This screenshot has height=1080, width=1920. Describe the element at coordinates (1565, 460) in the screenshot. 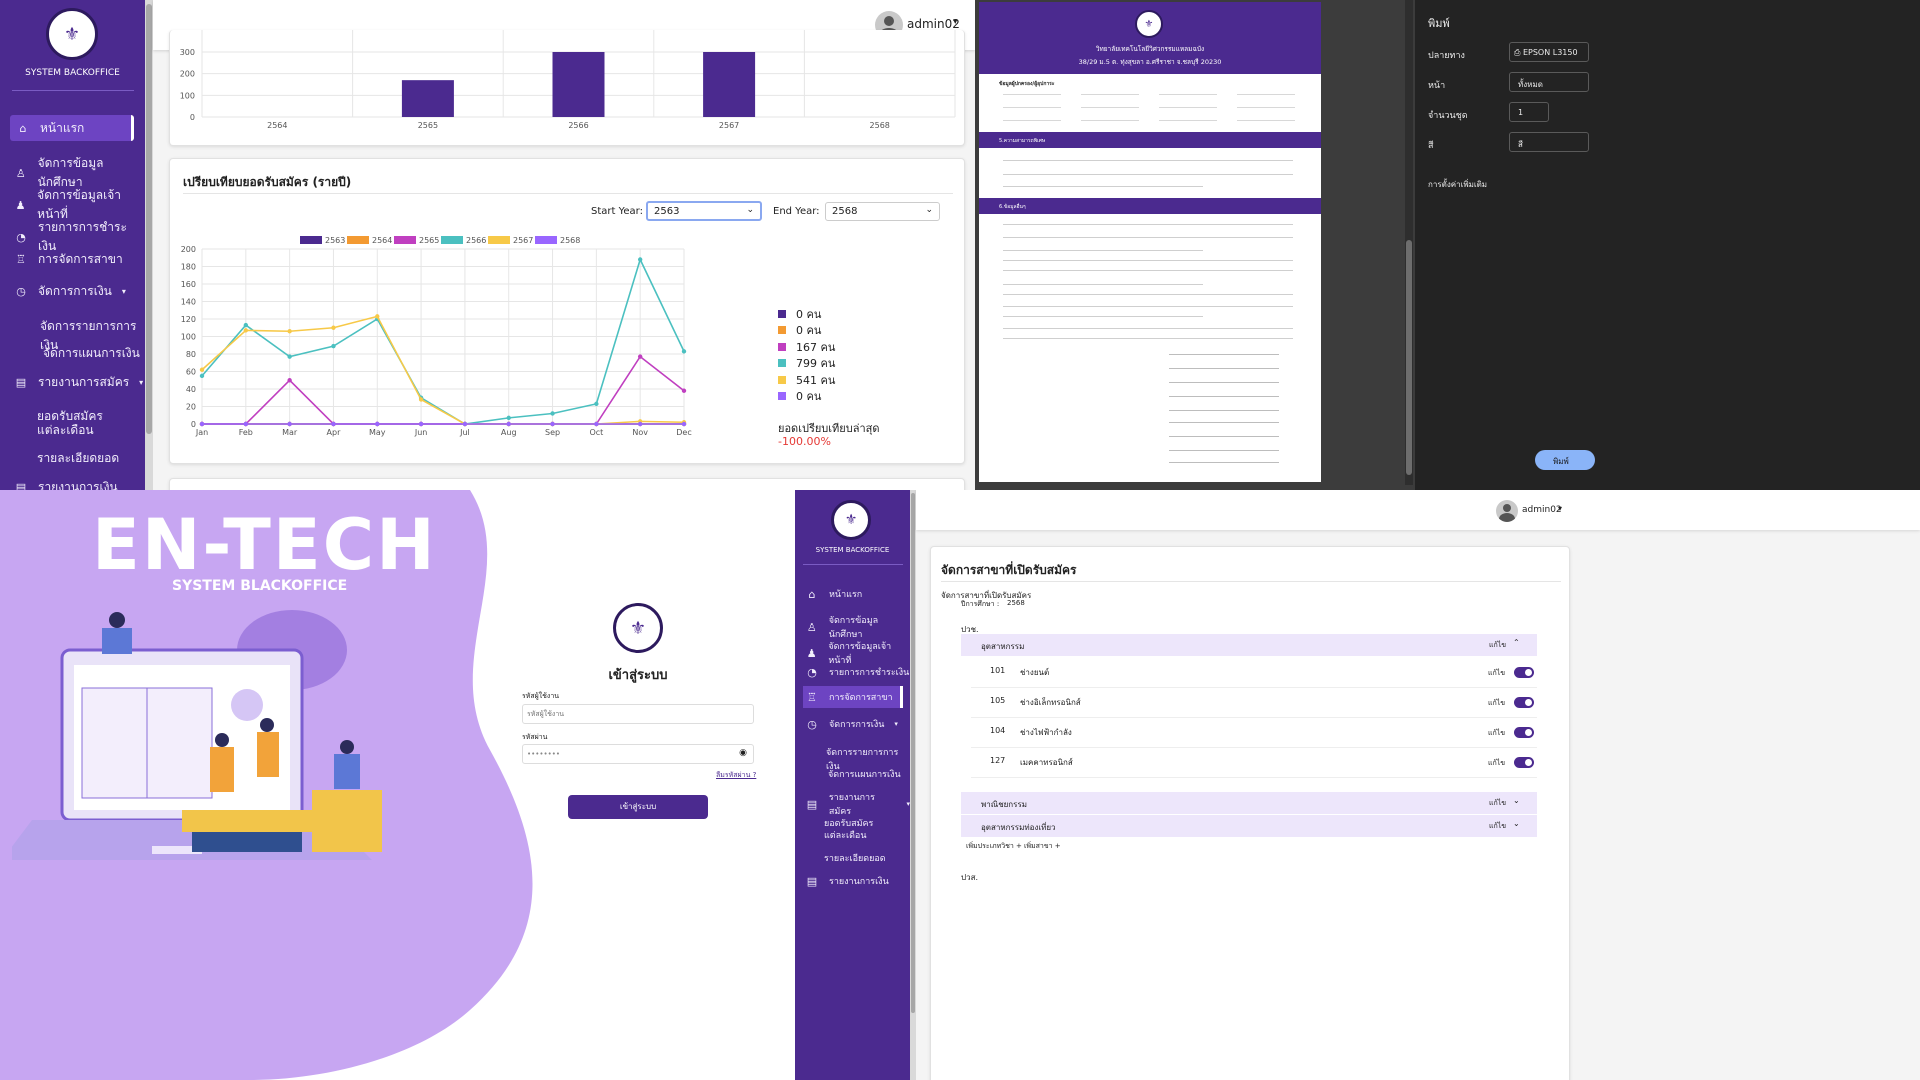

I see `print-button: พิมพ์` at that location.